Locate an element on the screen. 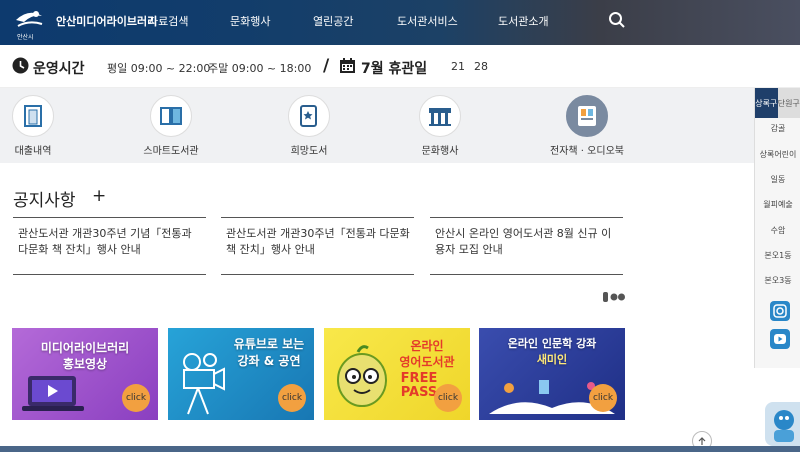  notice-item: 관산도서관 개관30주년 기념「전통과 다문화 책 잔치」행사 안내 is located at coordinates (109, 246).